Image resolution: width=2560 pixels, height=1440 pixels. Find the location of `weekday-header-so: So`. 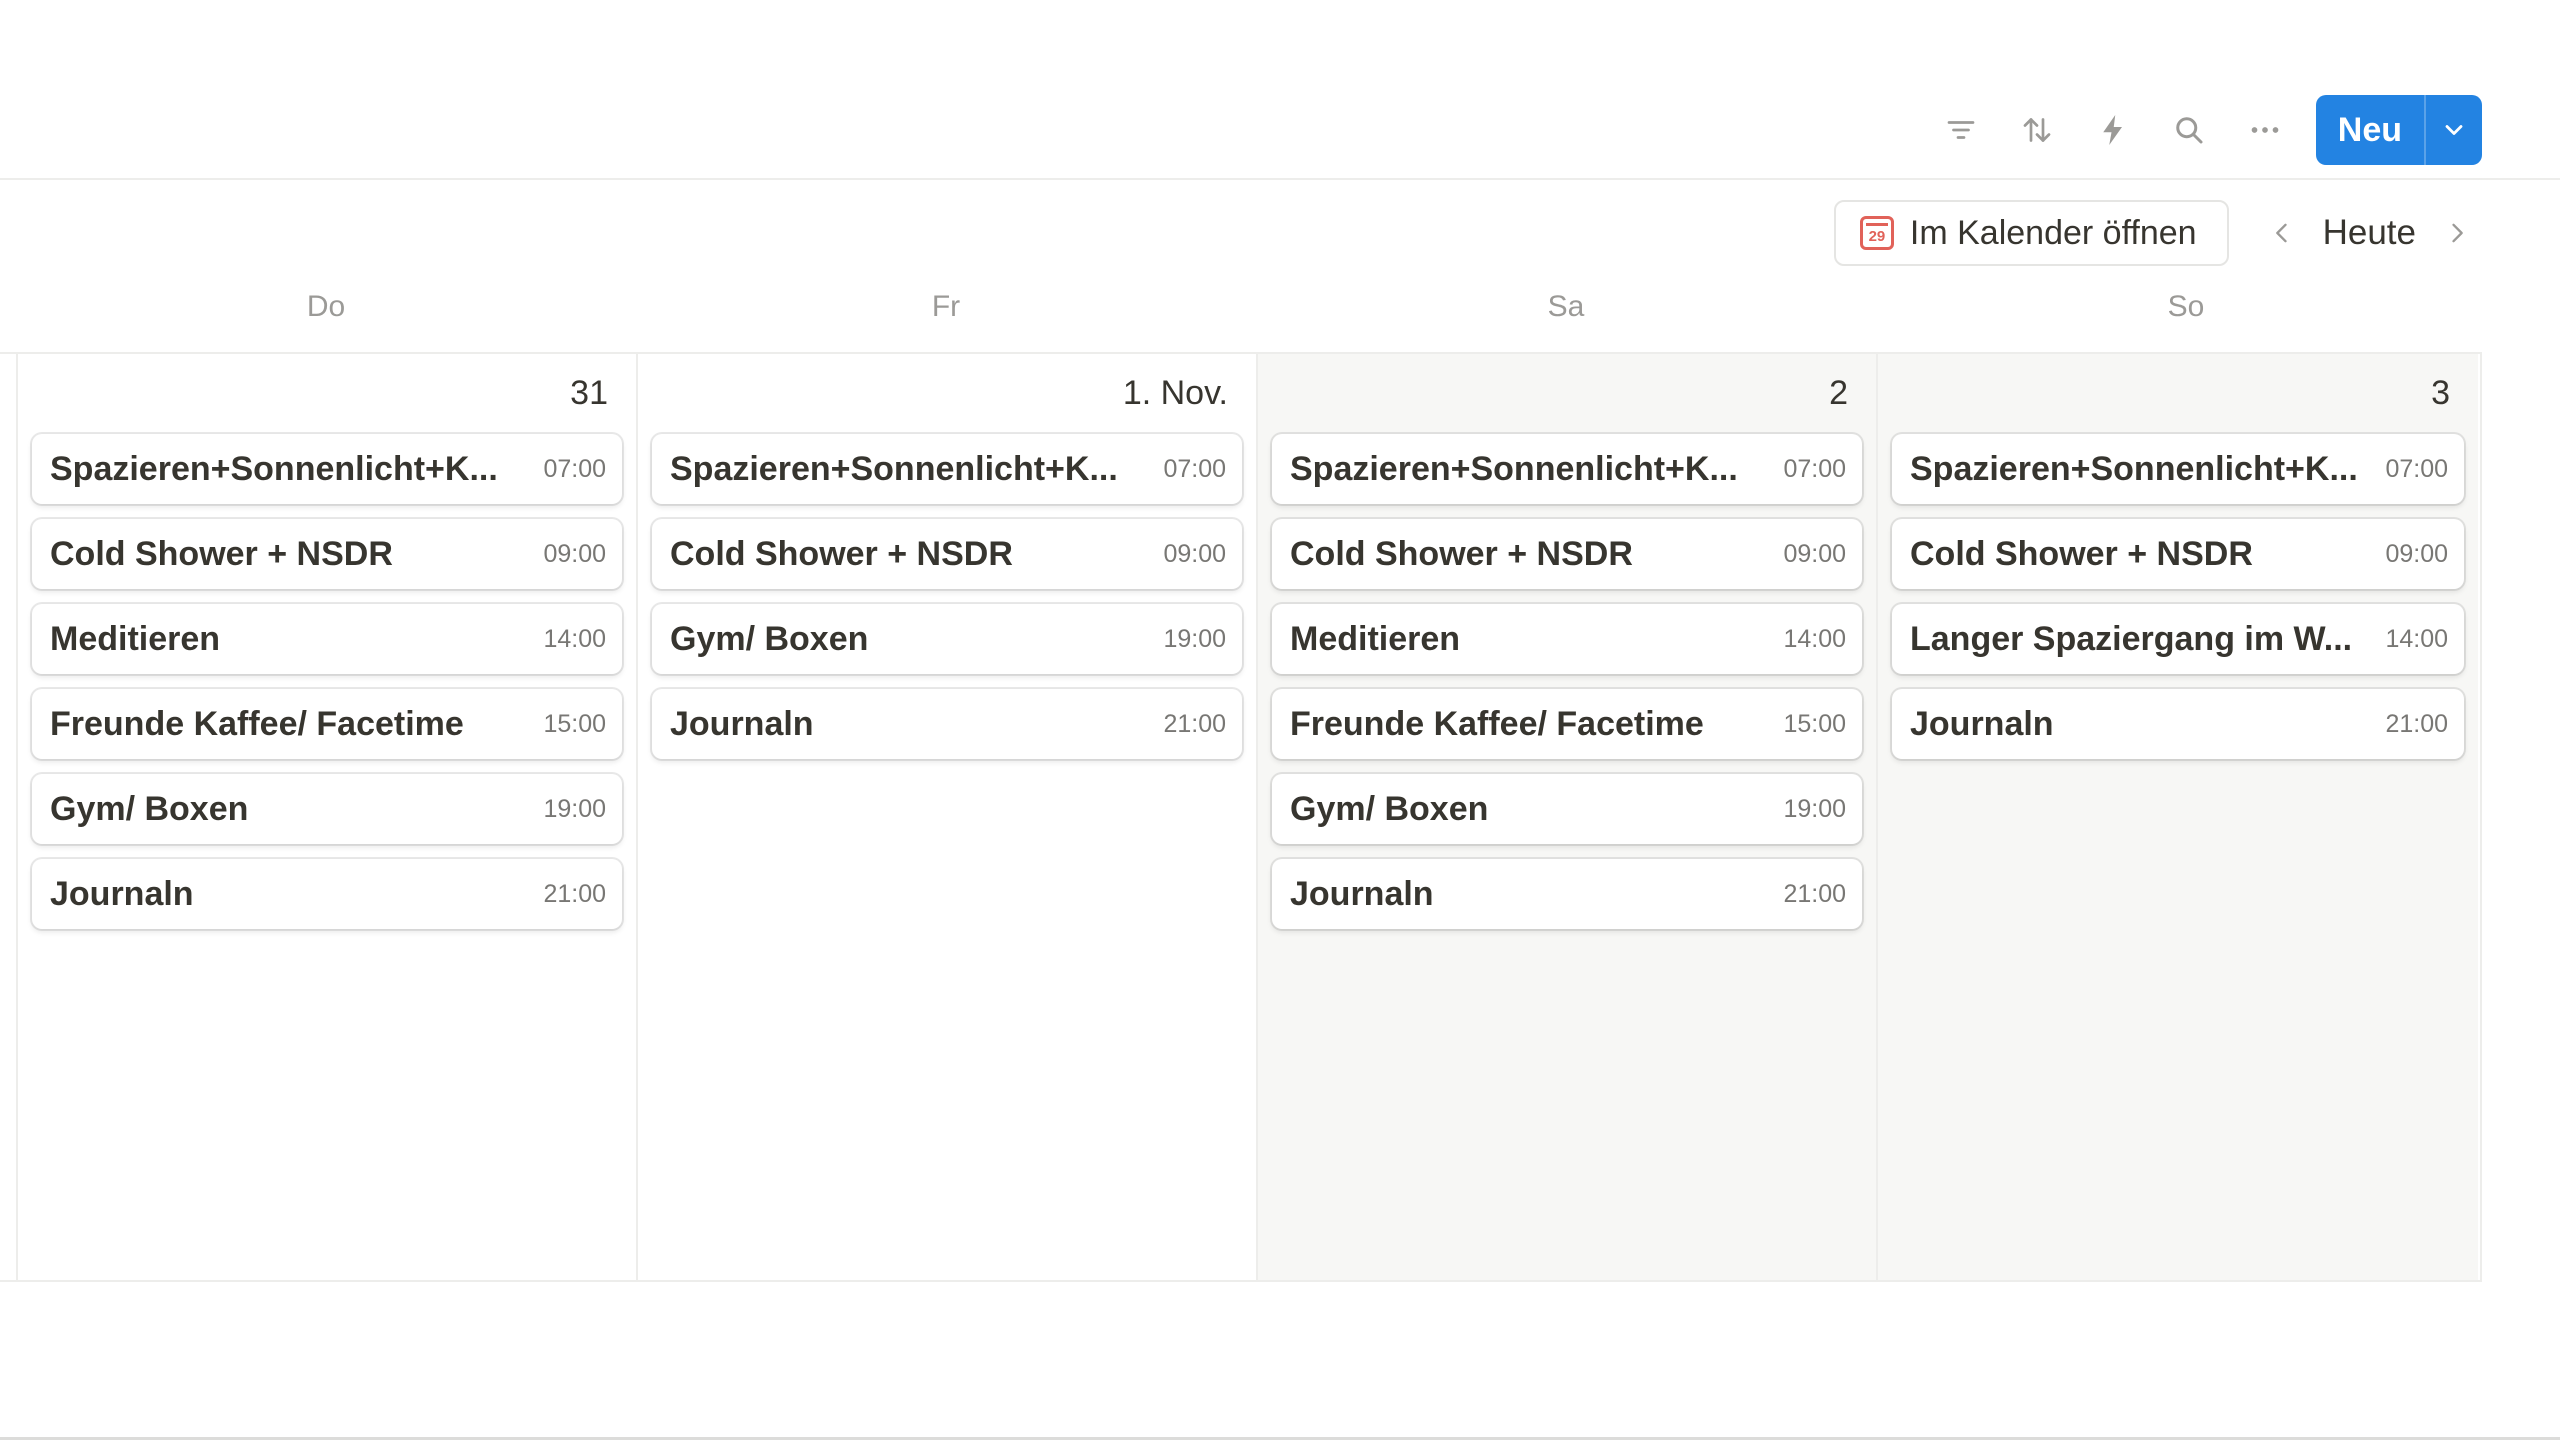

weekday-header-so: So is located at coordinates (2186, 306).